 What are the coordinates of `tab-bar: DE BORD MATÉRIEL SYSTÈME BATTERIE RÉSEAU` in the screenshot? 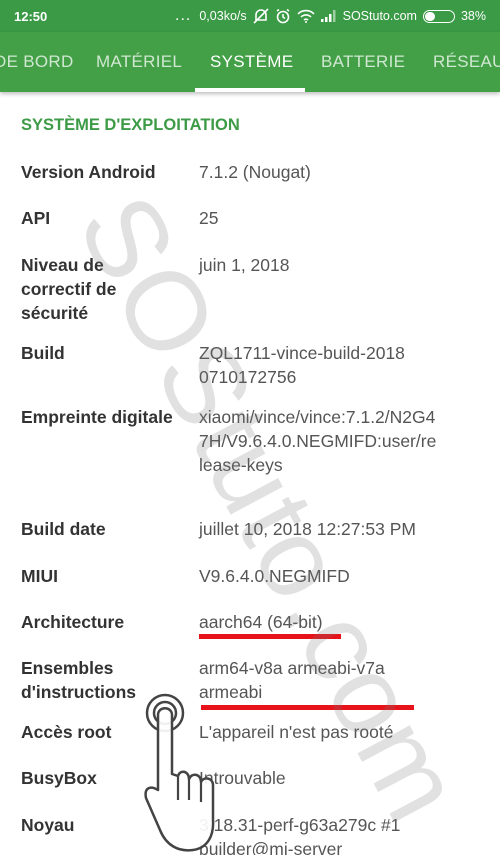 It's located at (250, 62).